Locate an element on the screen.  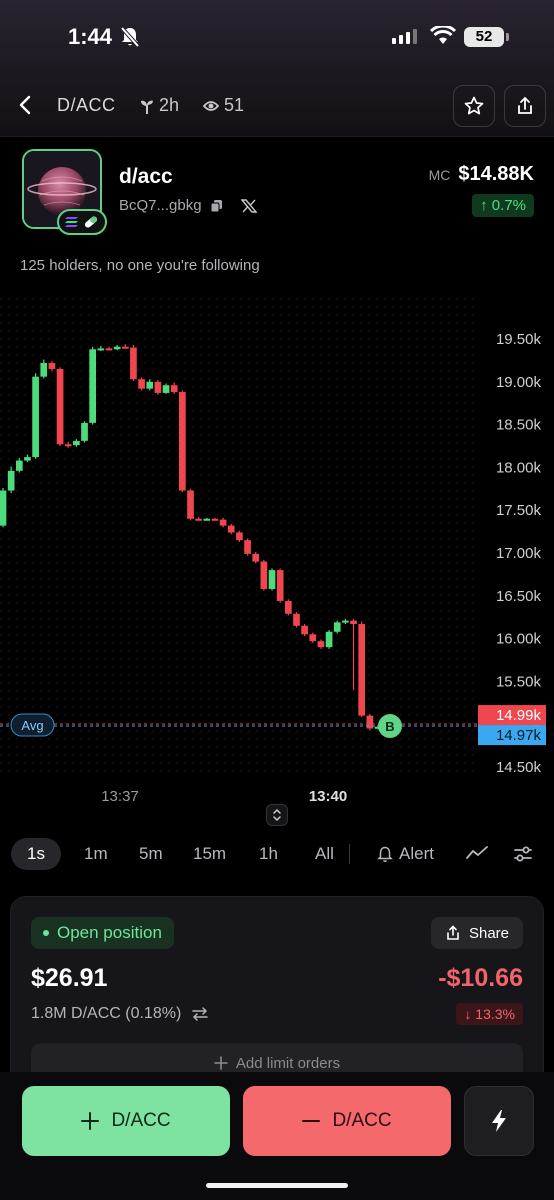
watcher-count-value: 51 is located at coordinates (234, 105).